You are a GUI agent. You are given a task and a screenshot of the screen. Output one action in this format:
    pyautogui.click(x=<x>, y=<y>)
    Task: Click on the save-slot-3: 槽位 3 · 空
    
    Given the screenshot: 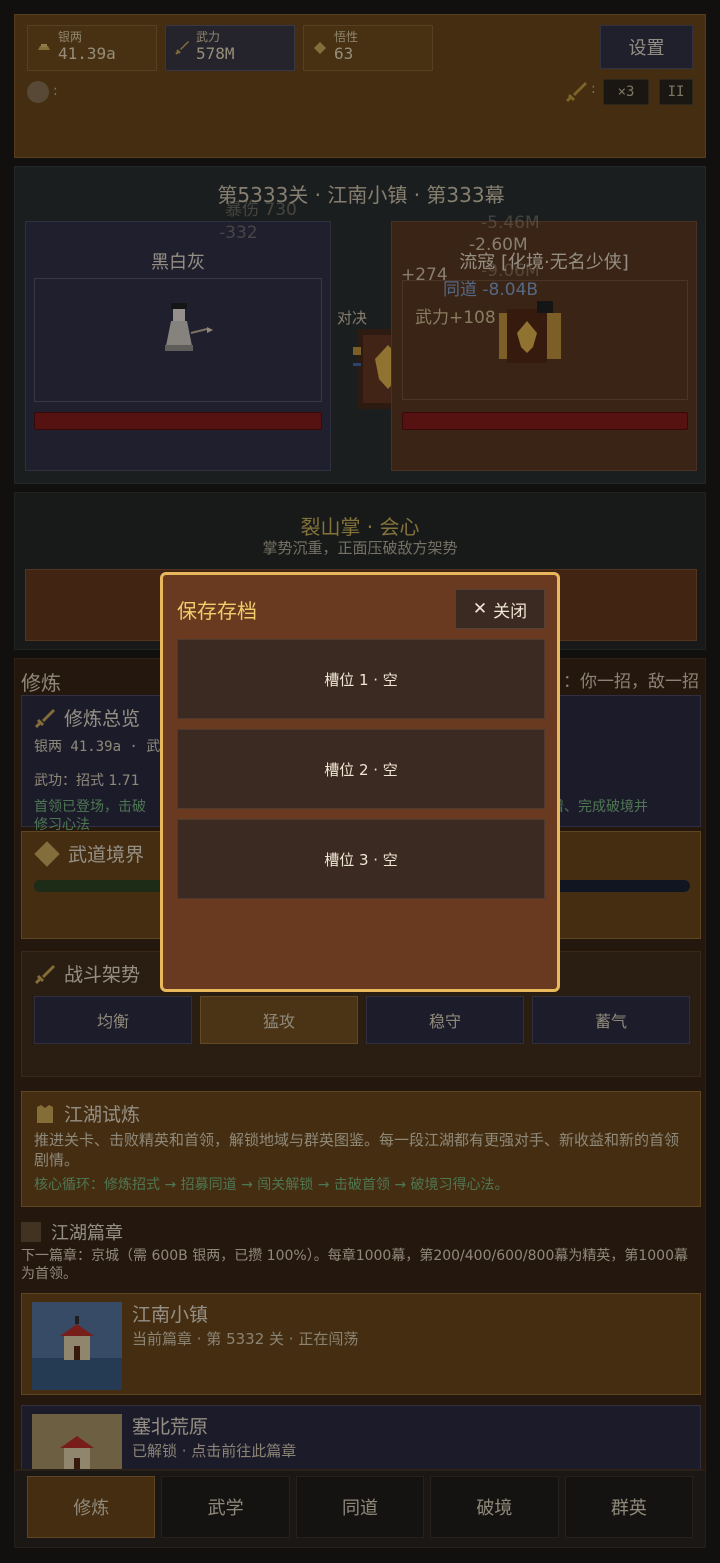 What is the action you would take?
    pyautogui.click(x=361, y=859)
    